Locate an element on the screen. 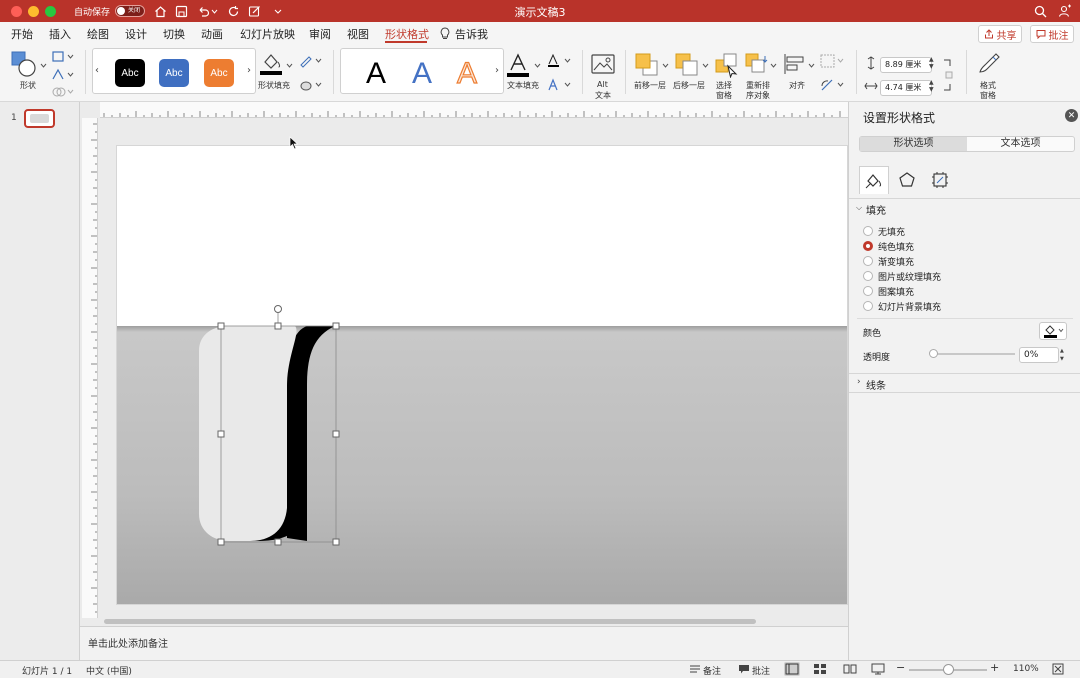 Image resolution: width=1080 pixels, height=678 pixels. tab-view: 视图 is located at coordinates (358, 34).